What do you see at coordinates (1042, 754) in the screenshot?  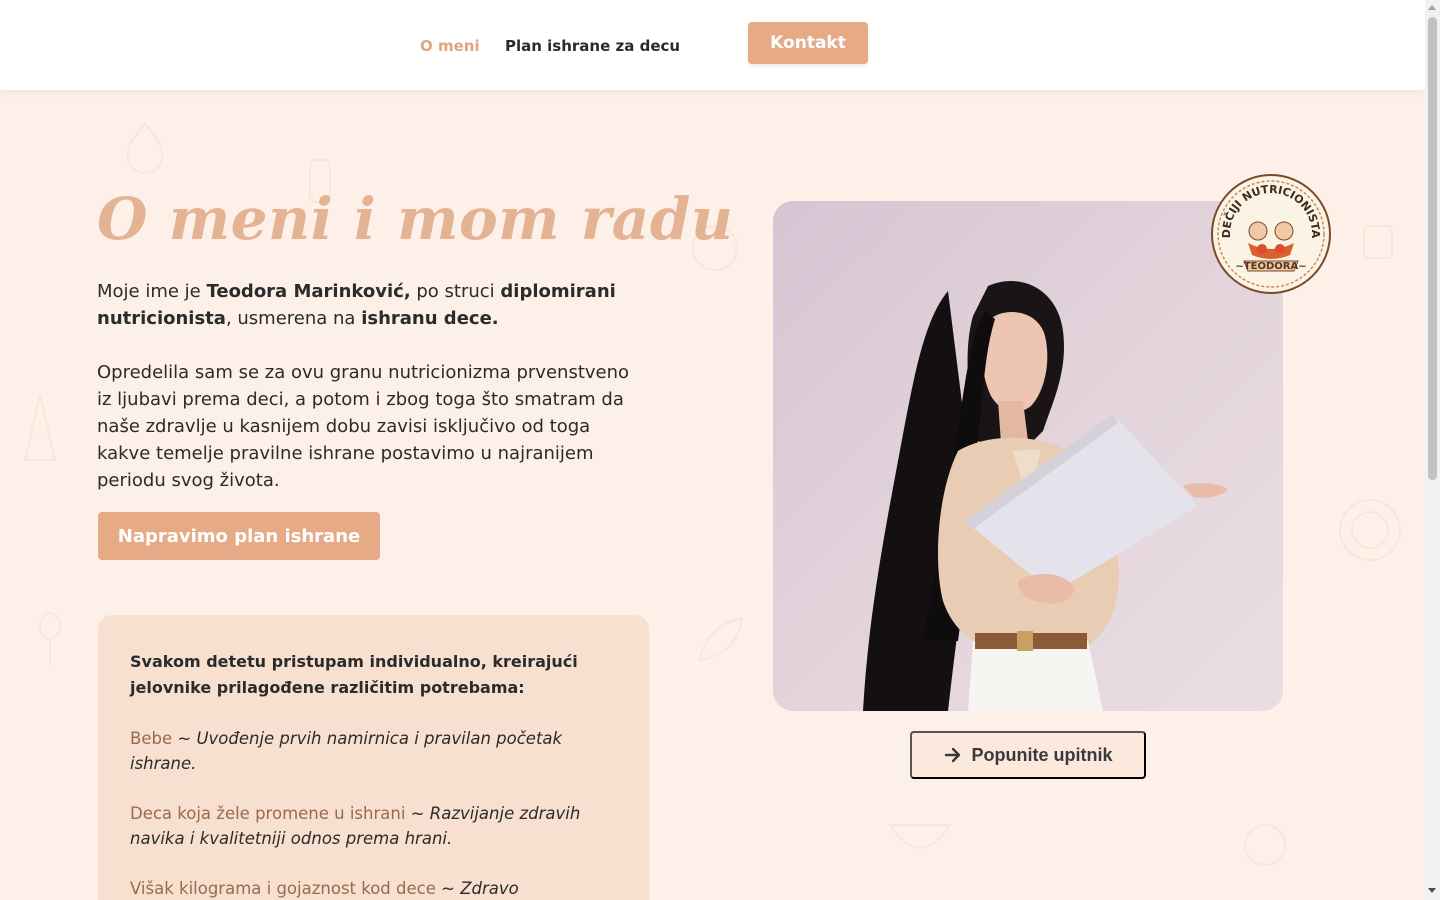 I see `questionnaire-label: Popunite upitnik` at bounding box center [1042, 754].